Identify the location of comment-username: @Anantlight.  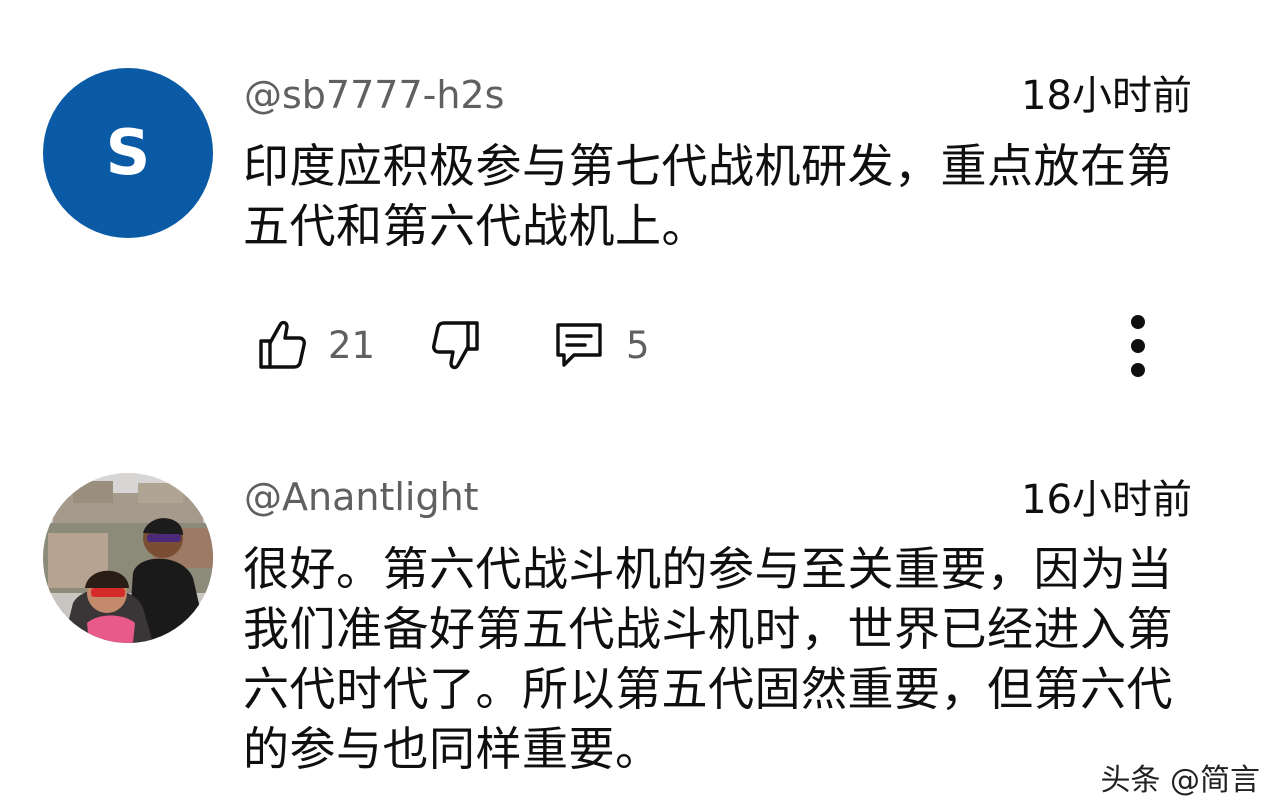
(361, 497).